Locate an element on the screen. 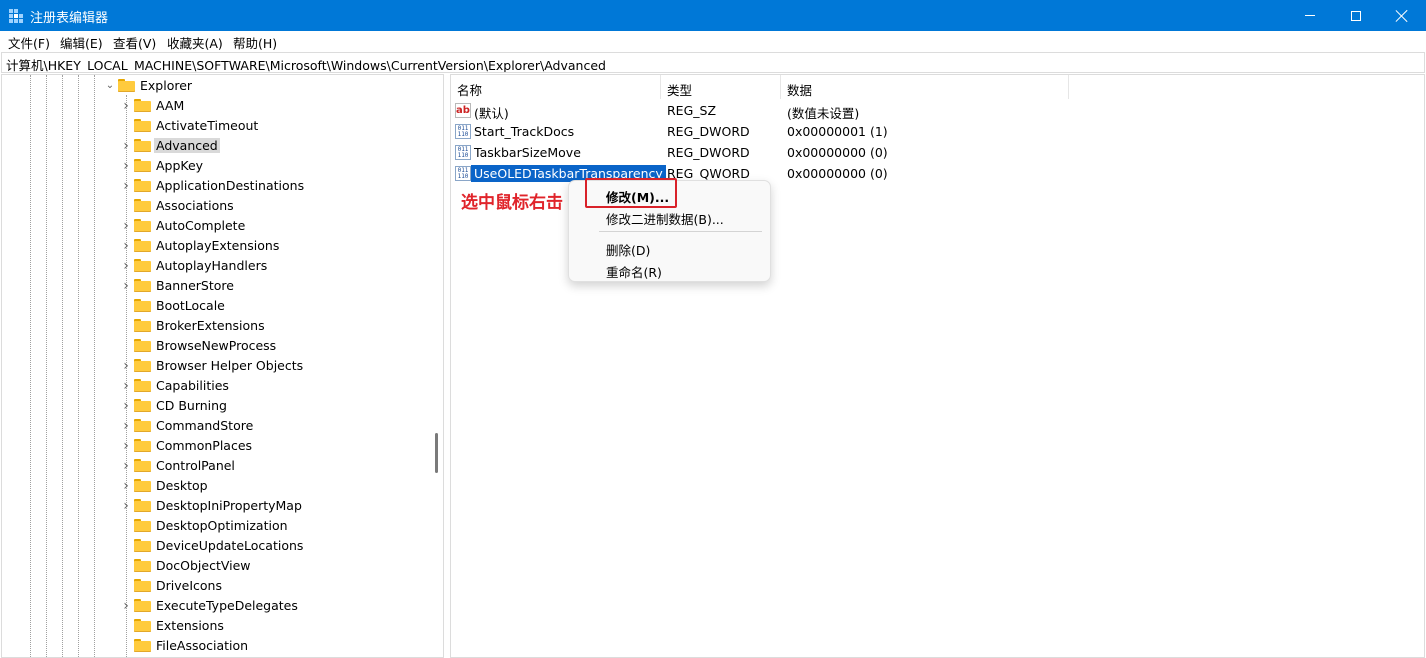 Image resolution: width=1426 pixels, height=658 pixels. tree-item: › Browser Helper Objects is located at coordinates (217, 366).